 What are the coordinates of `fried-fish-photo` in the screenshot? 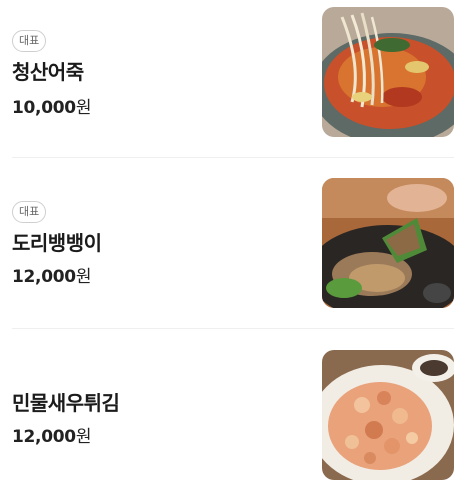 It's located at (388, 243).